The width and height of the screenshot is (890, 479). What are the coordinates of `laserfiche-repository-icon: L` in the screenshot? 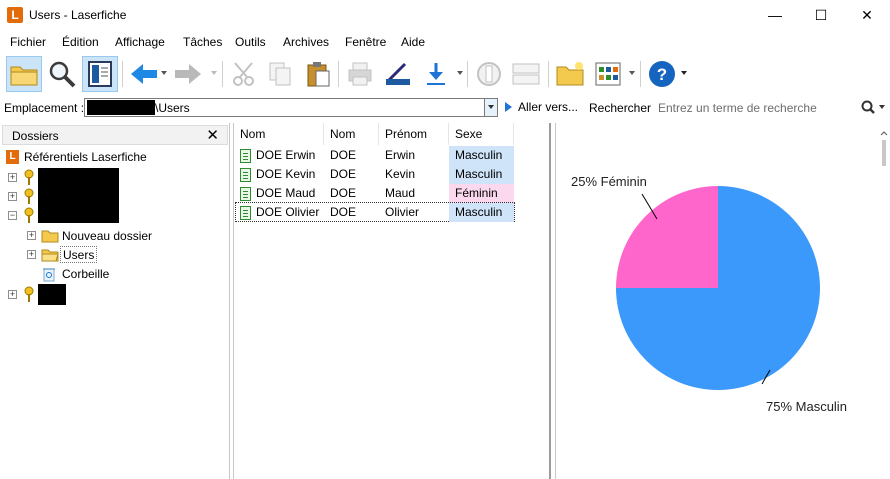 It's located at (12, 157).